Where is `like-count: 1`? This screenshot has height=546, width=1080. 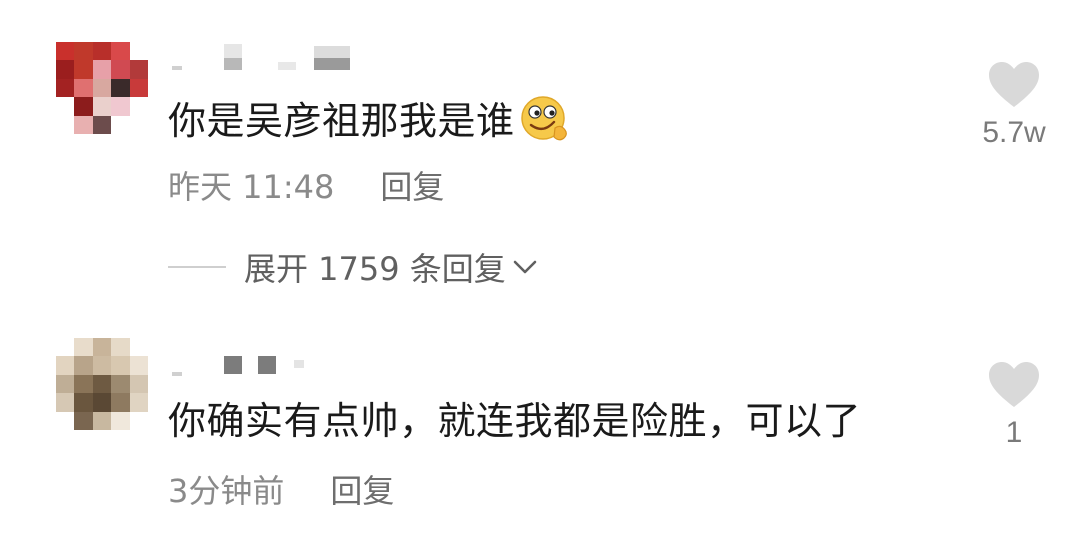 like-count: 1 is located at coordinates (1014, 432).